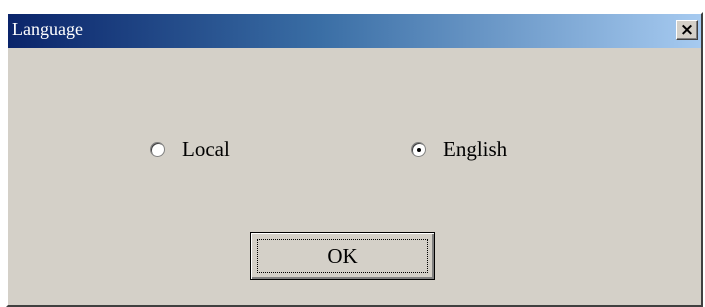 This screenshot has width=705, height=307. I want to click on radio-checked-icon, so click(418, 149).